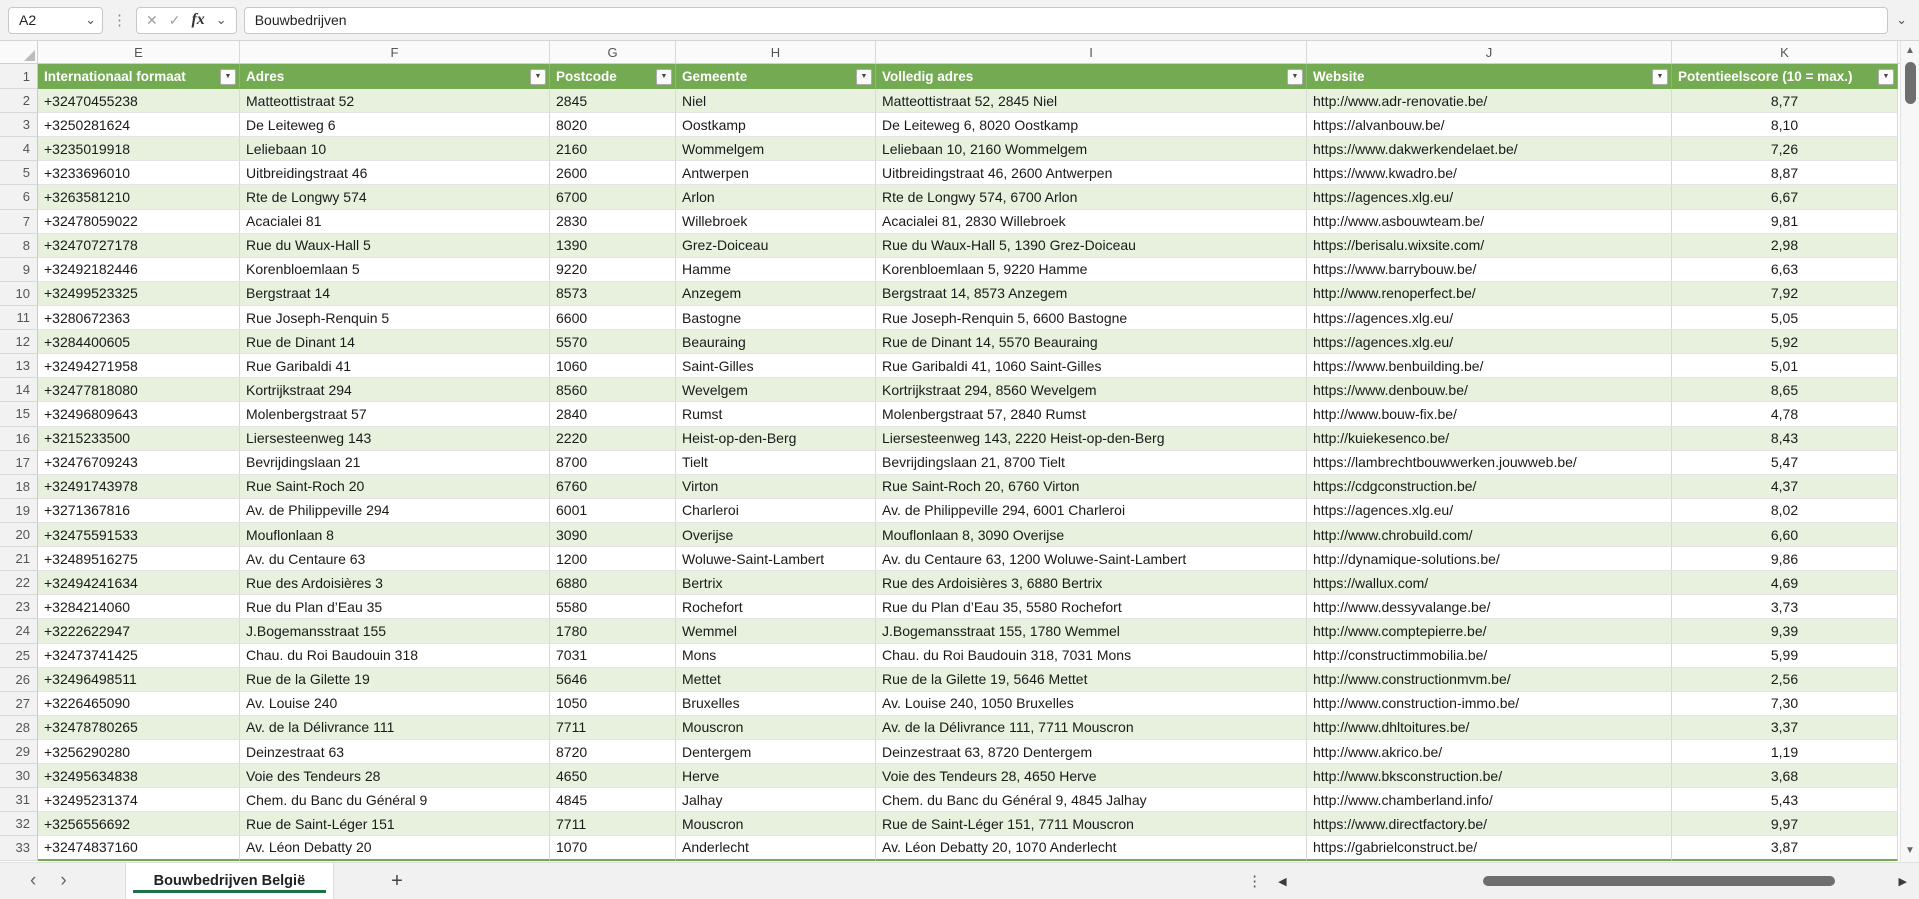  I want to click on cell-postcode: 4650, so click(613, 776).